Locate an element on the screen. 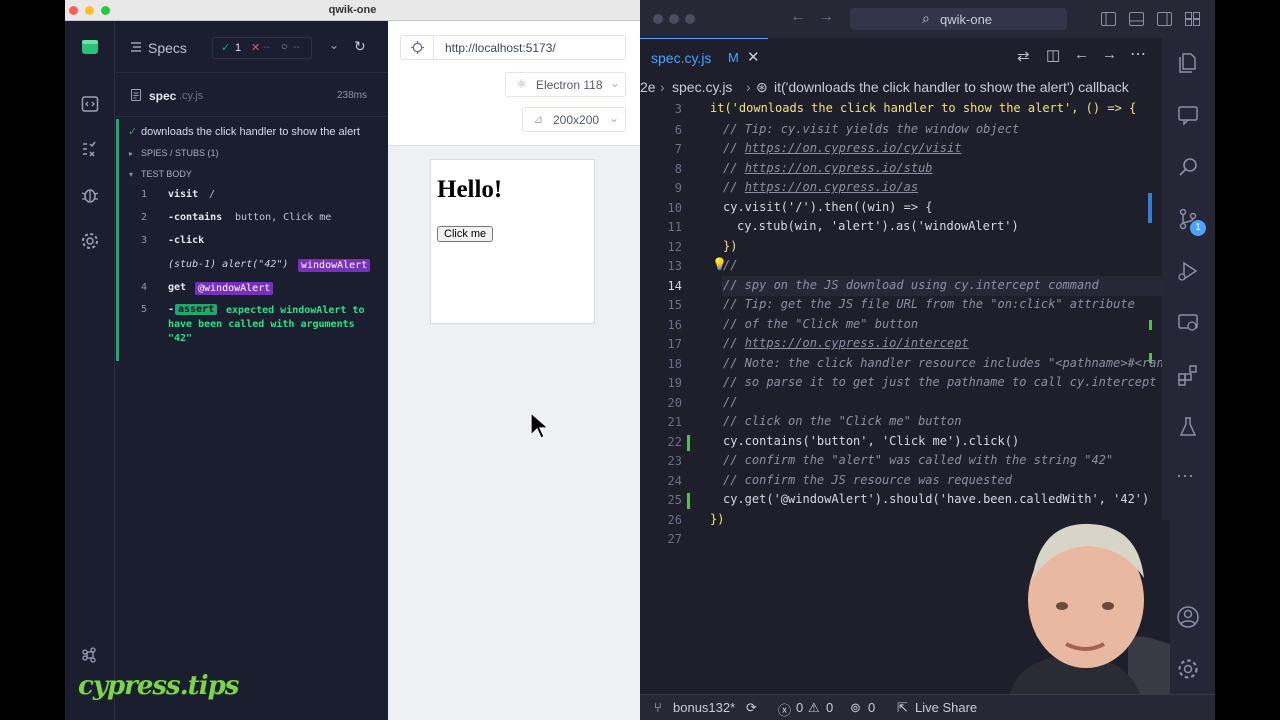 The image size is (1280, 720). selector-playground-crosshair-icon is located at coordinates (417, 47).